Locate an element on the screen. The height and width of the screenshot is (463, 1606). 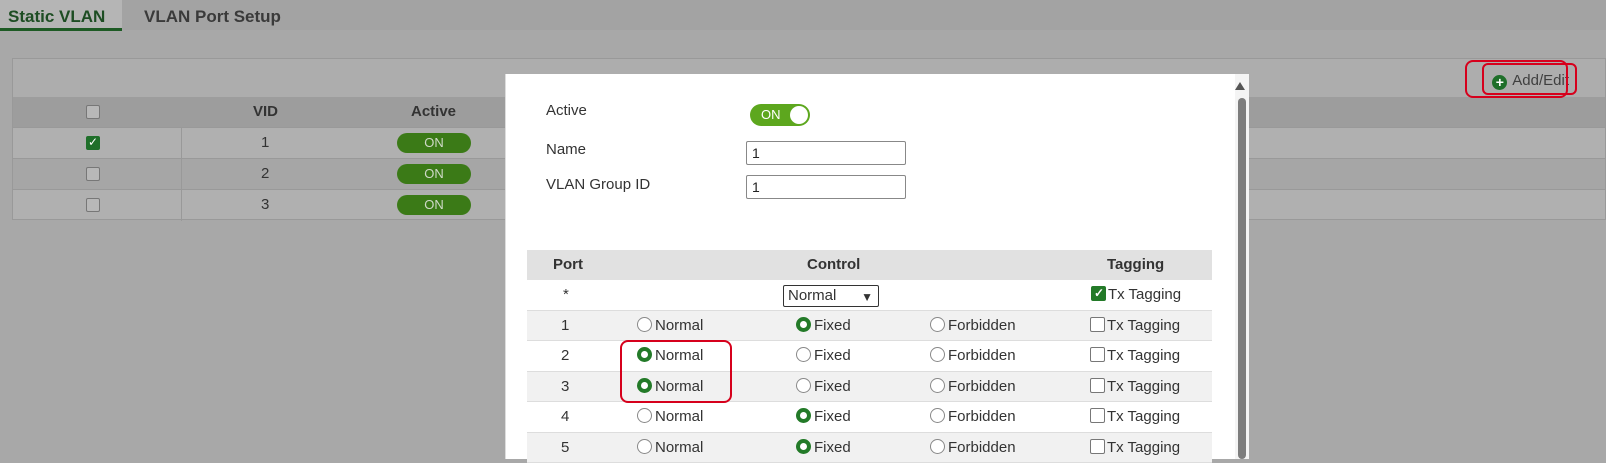
all-ports-row: * Normal ▼ ✓Tx Tagging is located at coordinates (869, 295).